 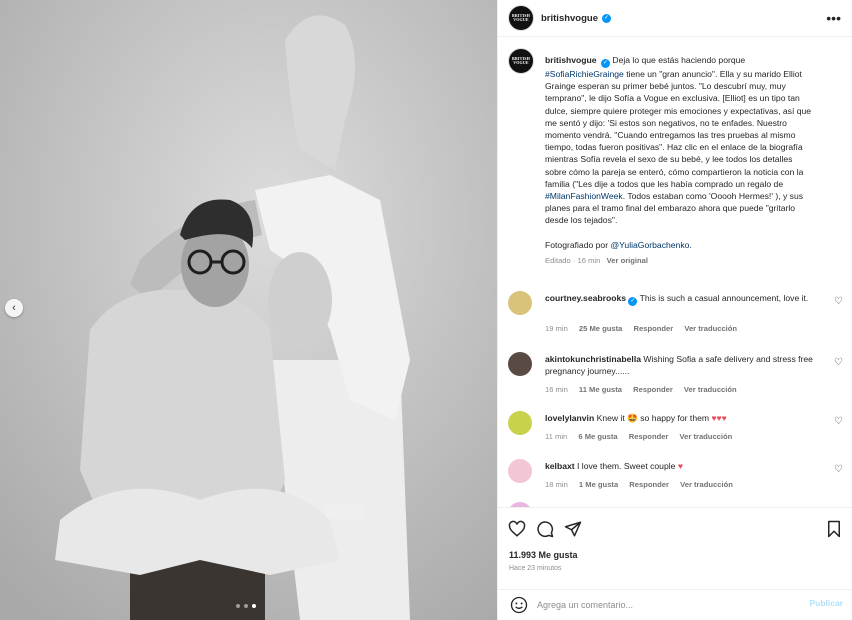 I want to click on comment-likes-count: 11 Me gusta, so click(x=600, y=389).